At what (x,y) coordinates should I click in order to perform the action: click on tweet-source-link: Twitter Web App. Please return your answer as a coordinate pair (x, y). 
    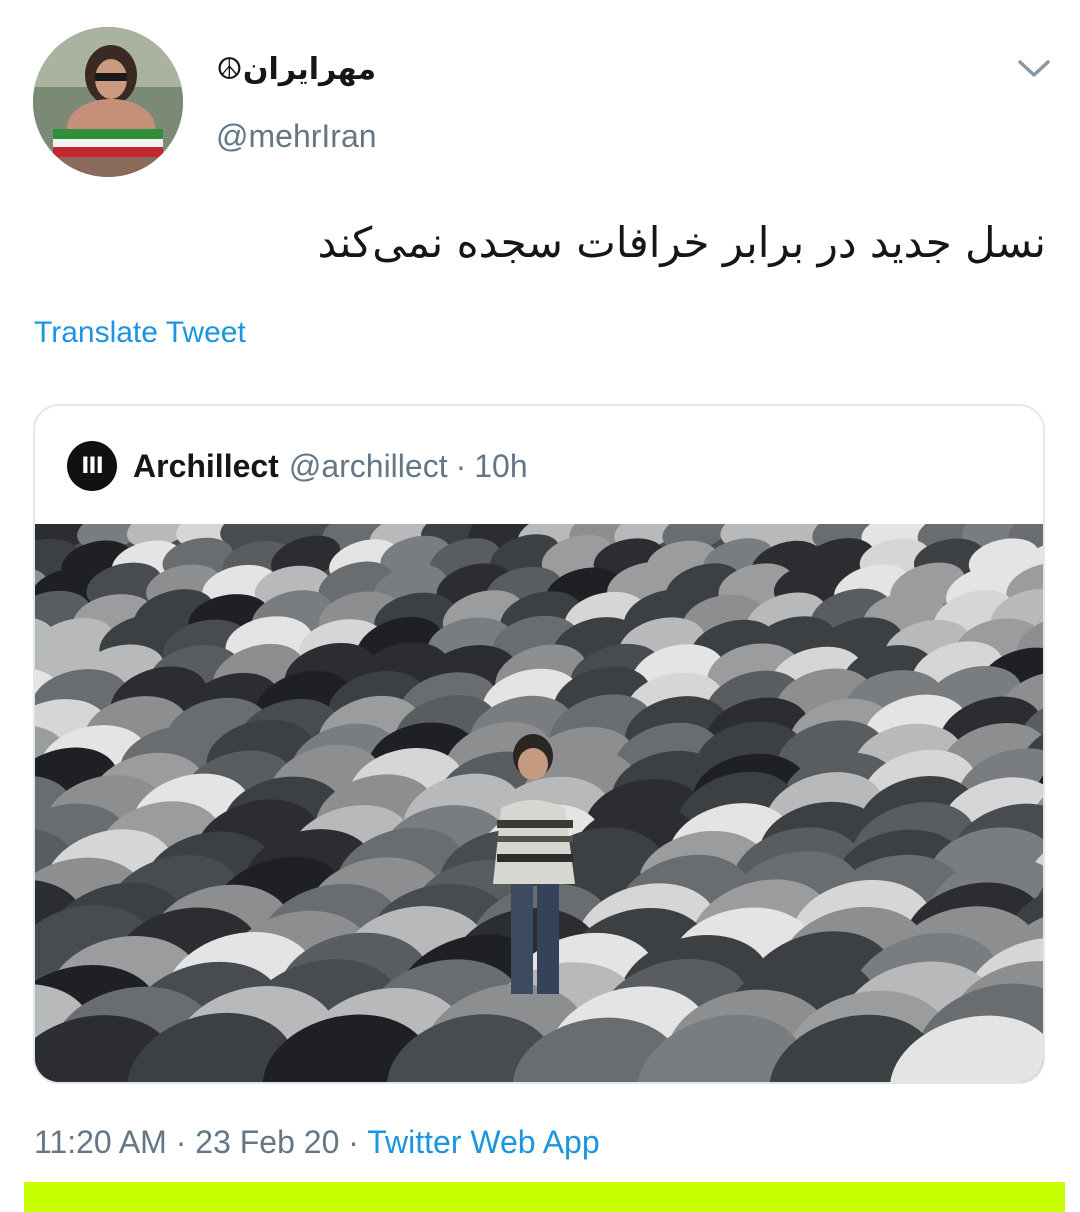
    Looking at the image, I should click on (483, 1142).